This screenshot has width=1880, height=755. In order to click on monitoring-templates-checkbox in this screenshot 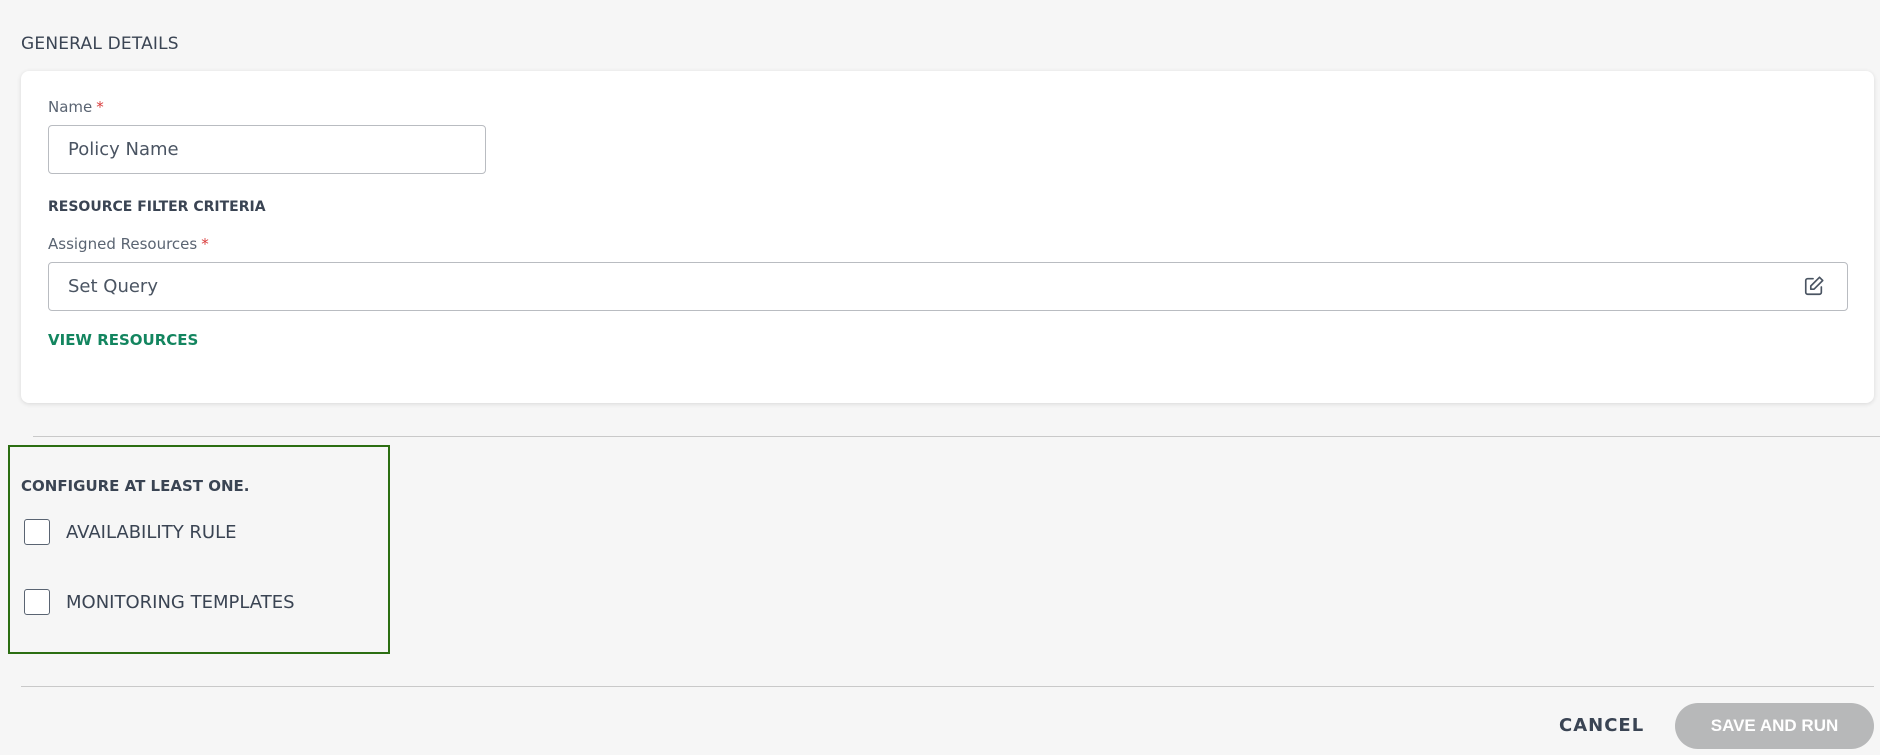, I will do `click(37, 602)`.